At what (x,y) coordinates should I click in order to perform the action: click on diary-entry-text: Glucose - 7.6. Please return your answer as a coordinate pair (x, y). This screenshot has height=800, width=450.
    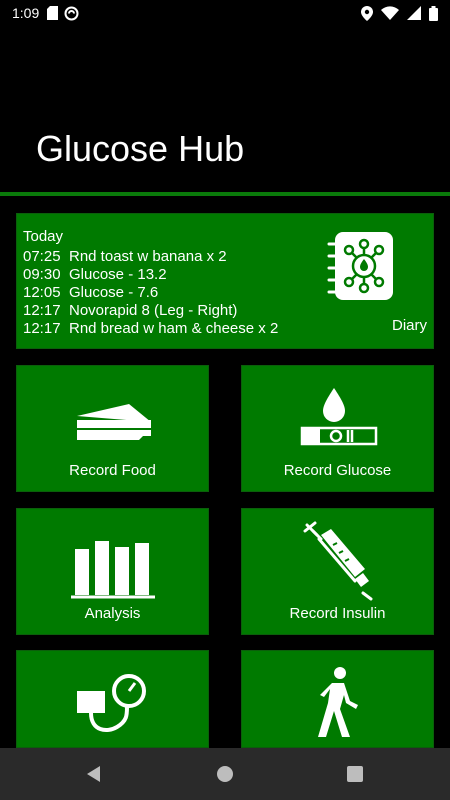
    Looking at the image, I should click on (114, 292).